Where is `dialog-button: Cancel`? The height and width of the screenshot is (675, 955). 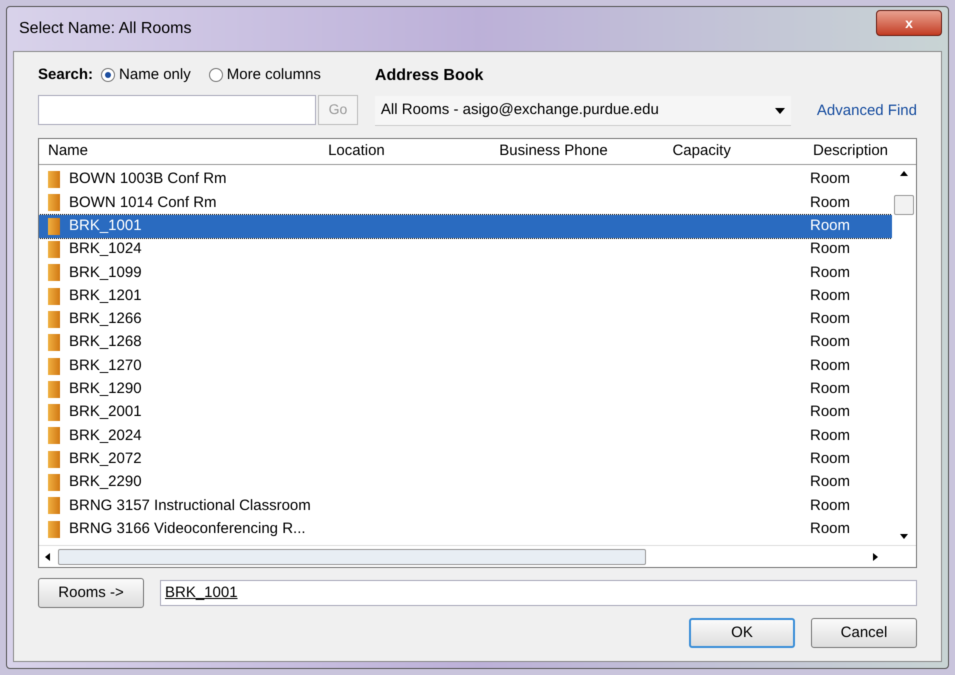
dialog-button: Cancel is located at coordinates (864, 633).